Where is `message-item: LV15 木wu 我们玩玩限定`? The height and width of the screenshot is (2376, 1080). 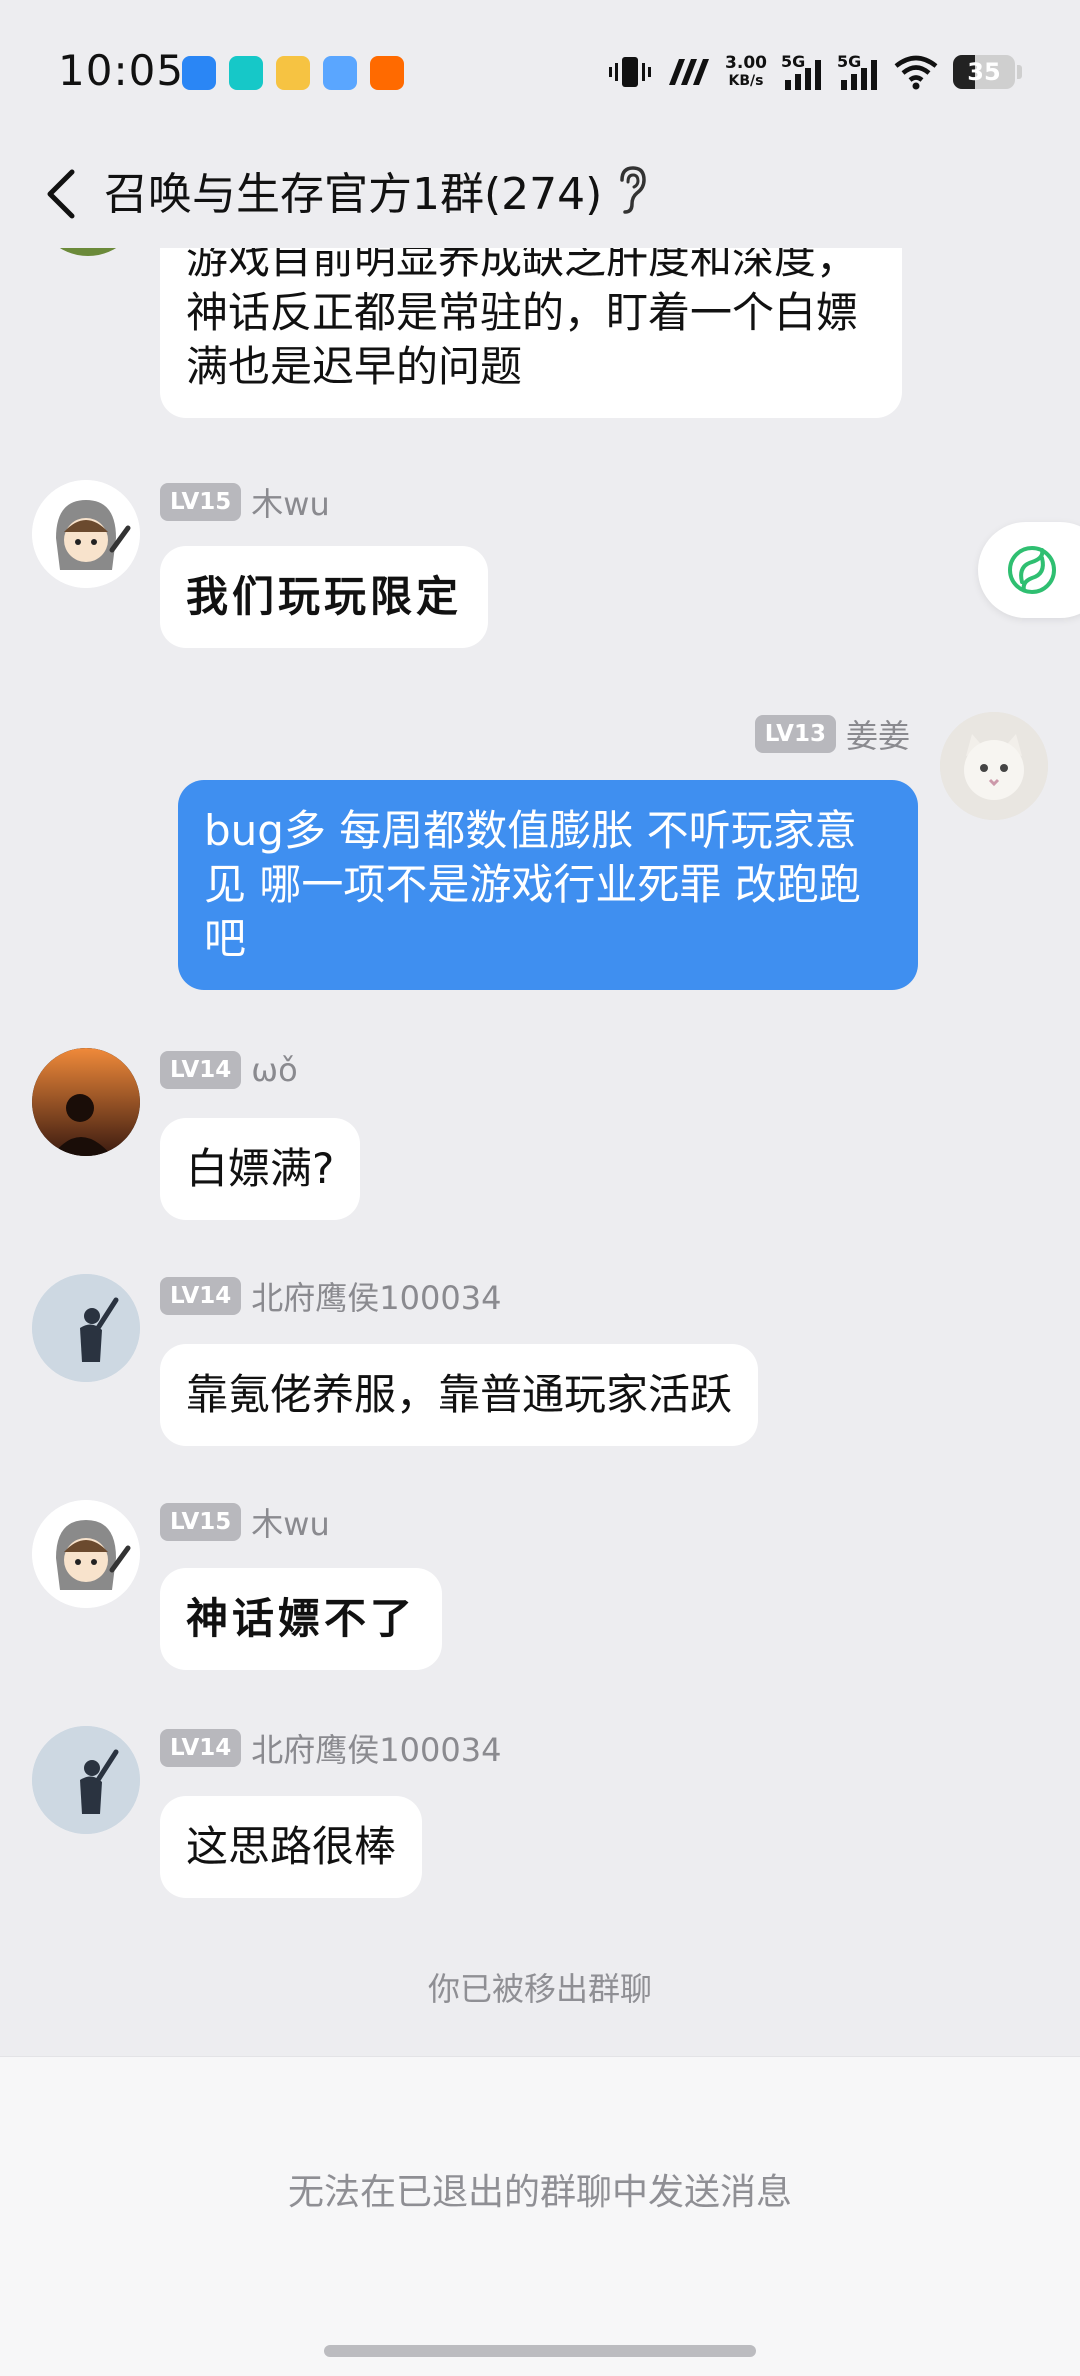 message-item: LV15 木wu 我们玩玩限定 is located at coordinates (540, 600).